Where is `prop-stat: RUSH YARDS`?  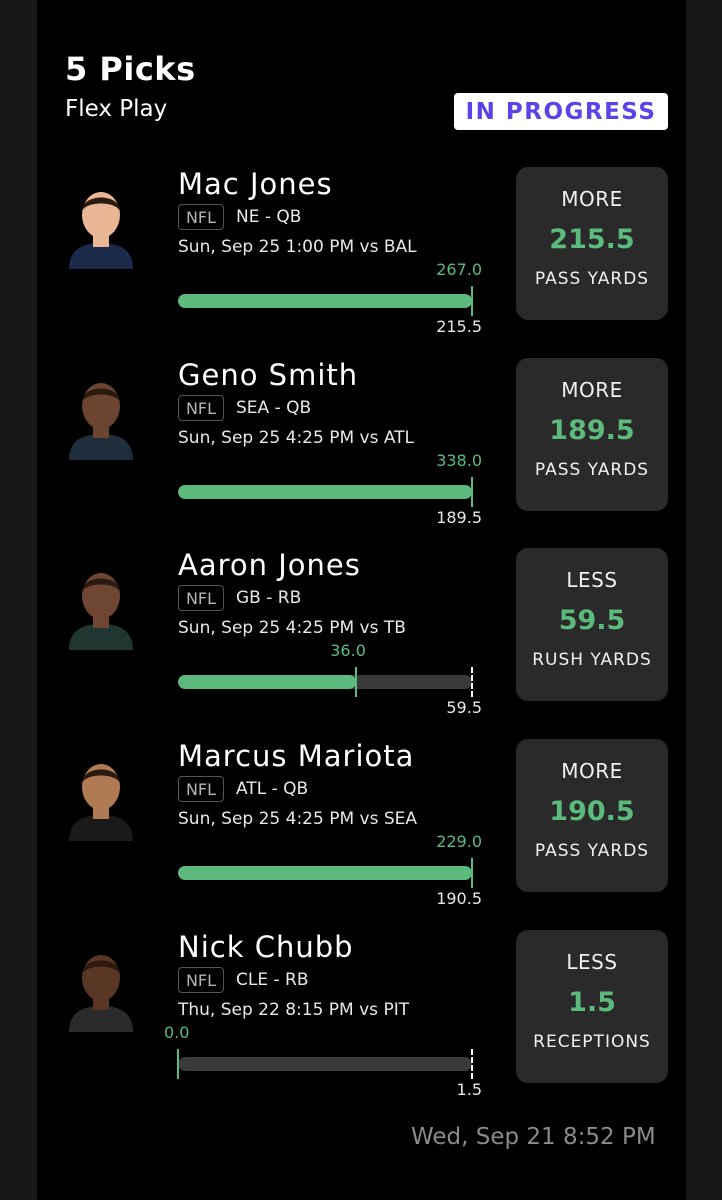 prop-stat: RUSH YARDS is located at coordinates (592, 660).